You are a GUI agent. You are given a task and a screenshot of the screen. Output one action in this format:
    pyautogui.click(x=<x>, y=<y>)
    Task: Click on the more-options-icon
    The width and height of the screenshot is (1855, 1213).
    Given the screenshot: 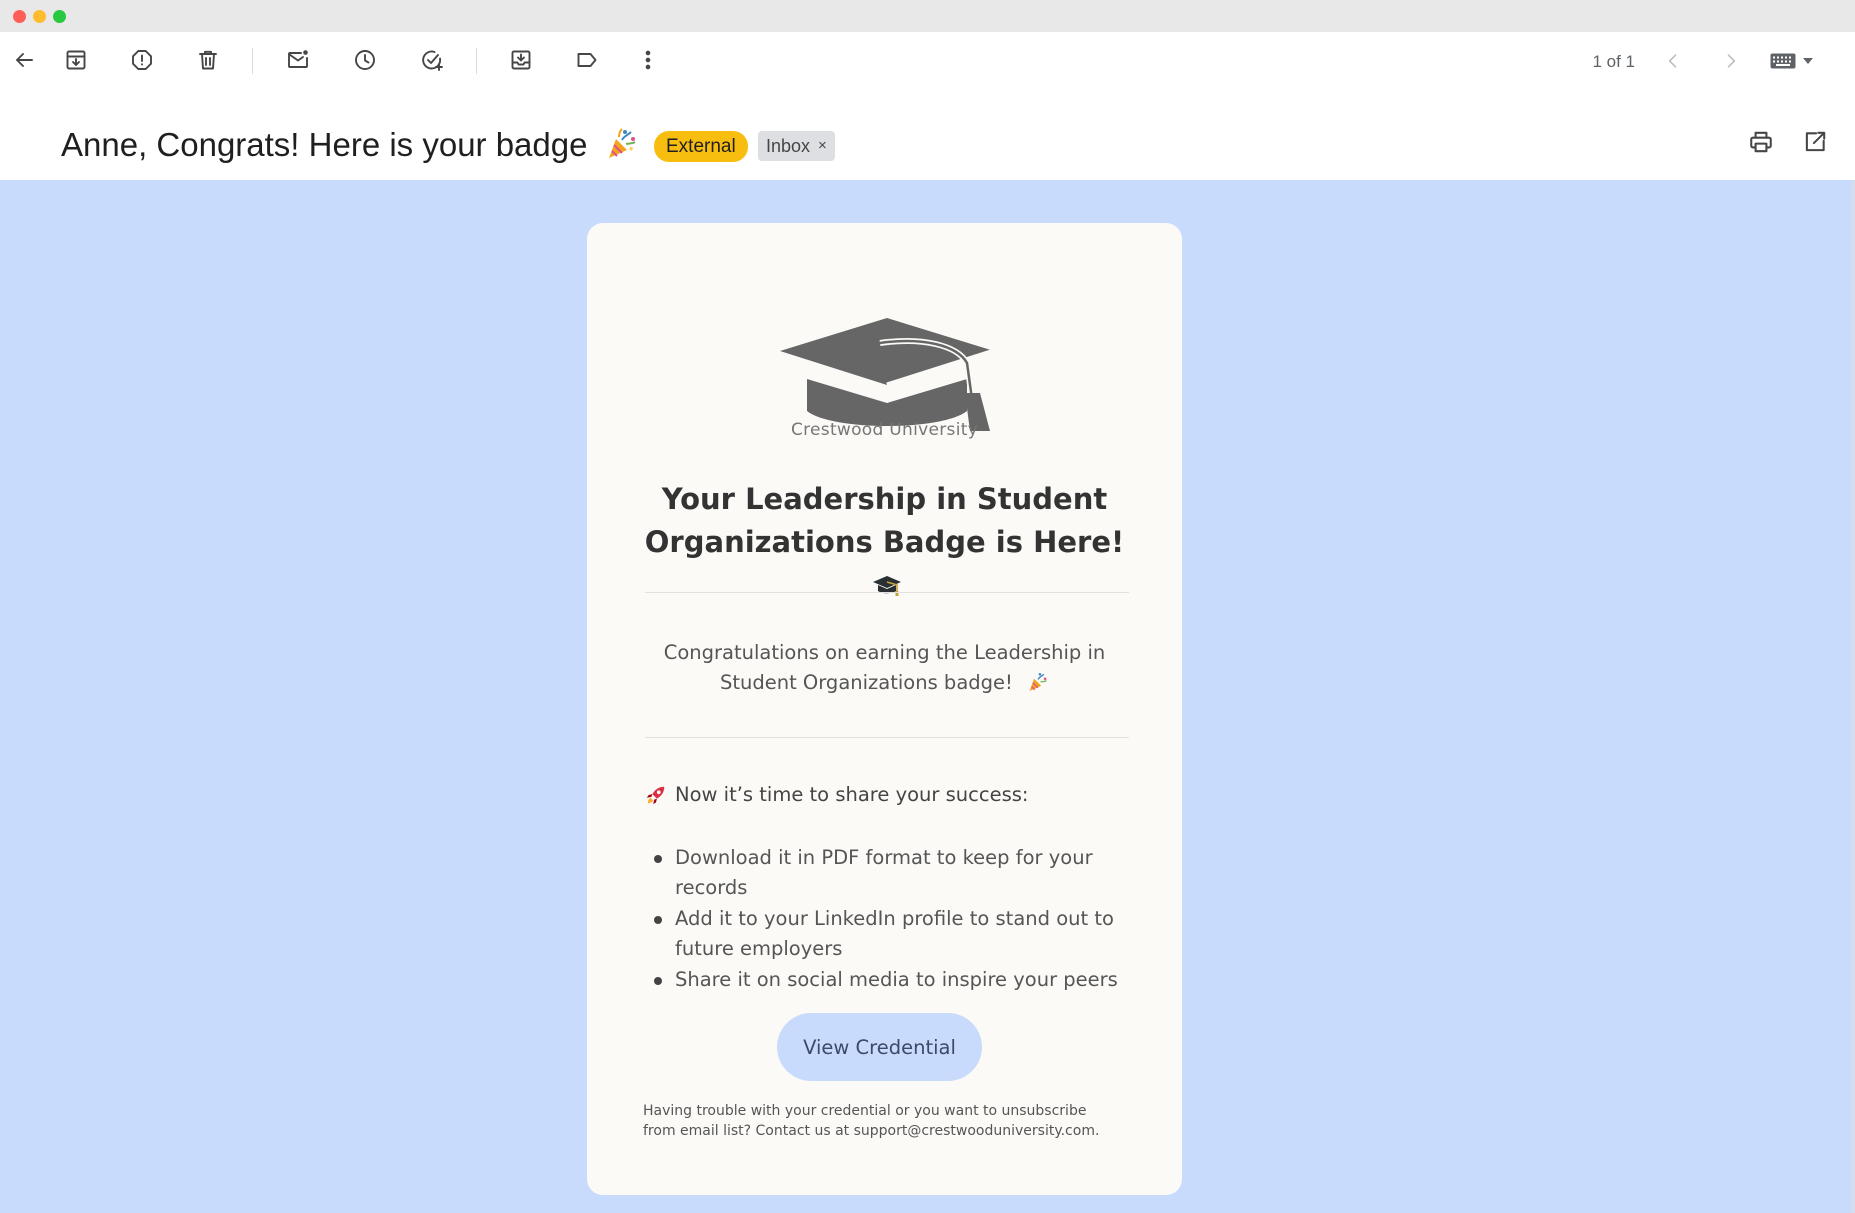 What is the action you would take?
    pyautogui.click(x=648, y=60)
    